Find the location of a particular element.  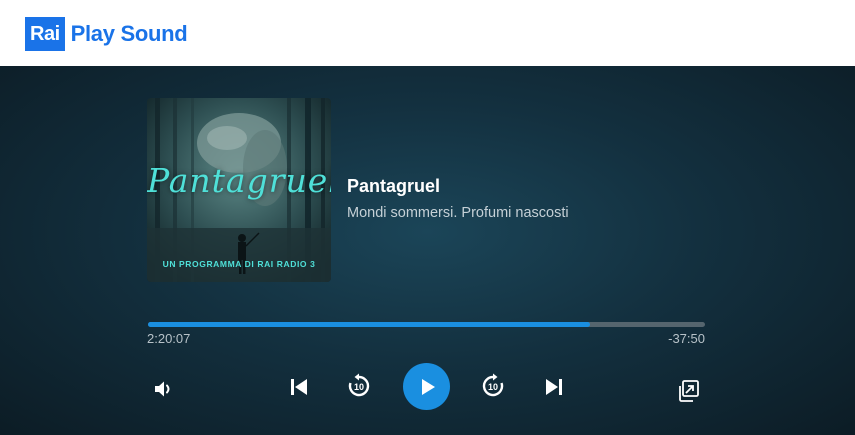

forward-10-button: 10 is located at coordinates (493, 386).